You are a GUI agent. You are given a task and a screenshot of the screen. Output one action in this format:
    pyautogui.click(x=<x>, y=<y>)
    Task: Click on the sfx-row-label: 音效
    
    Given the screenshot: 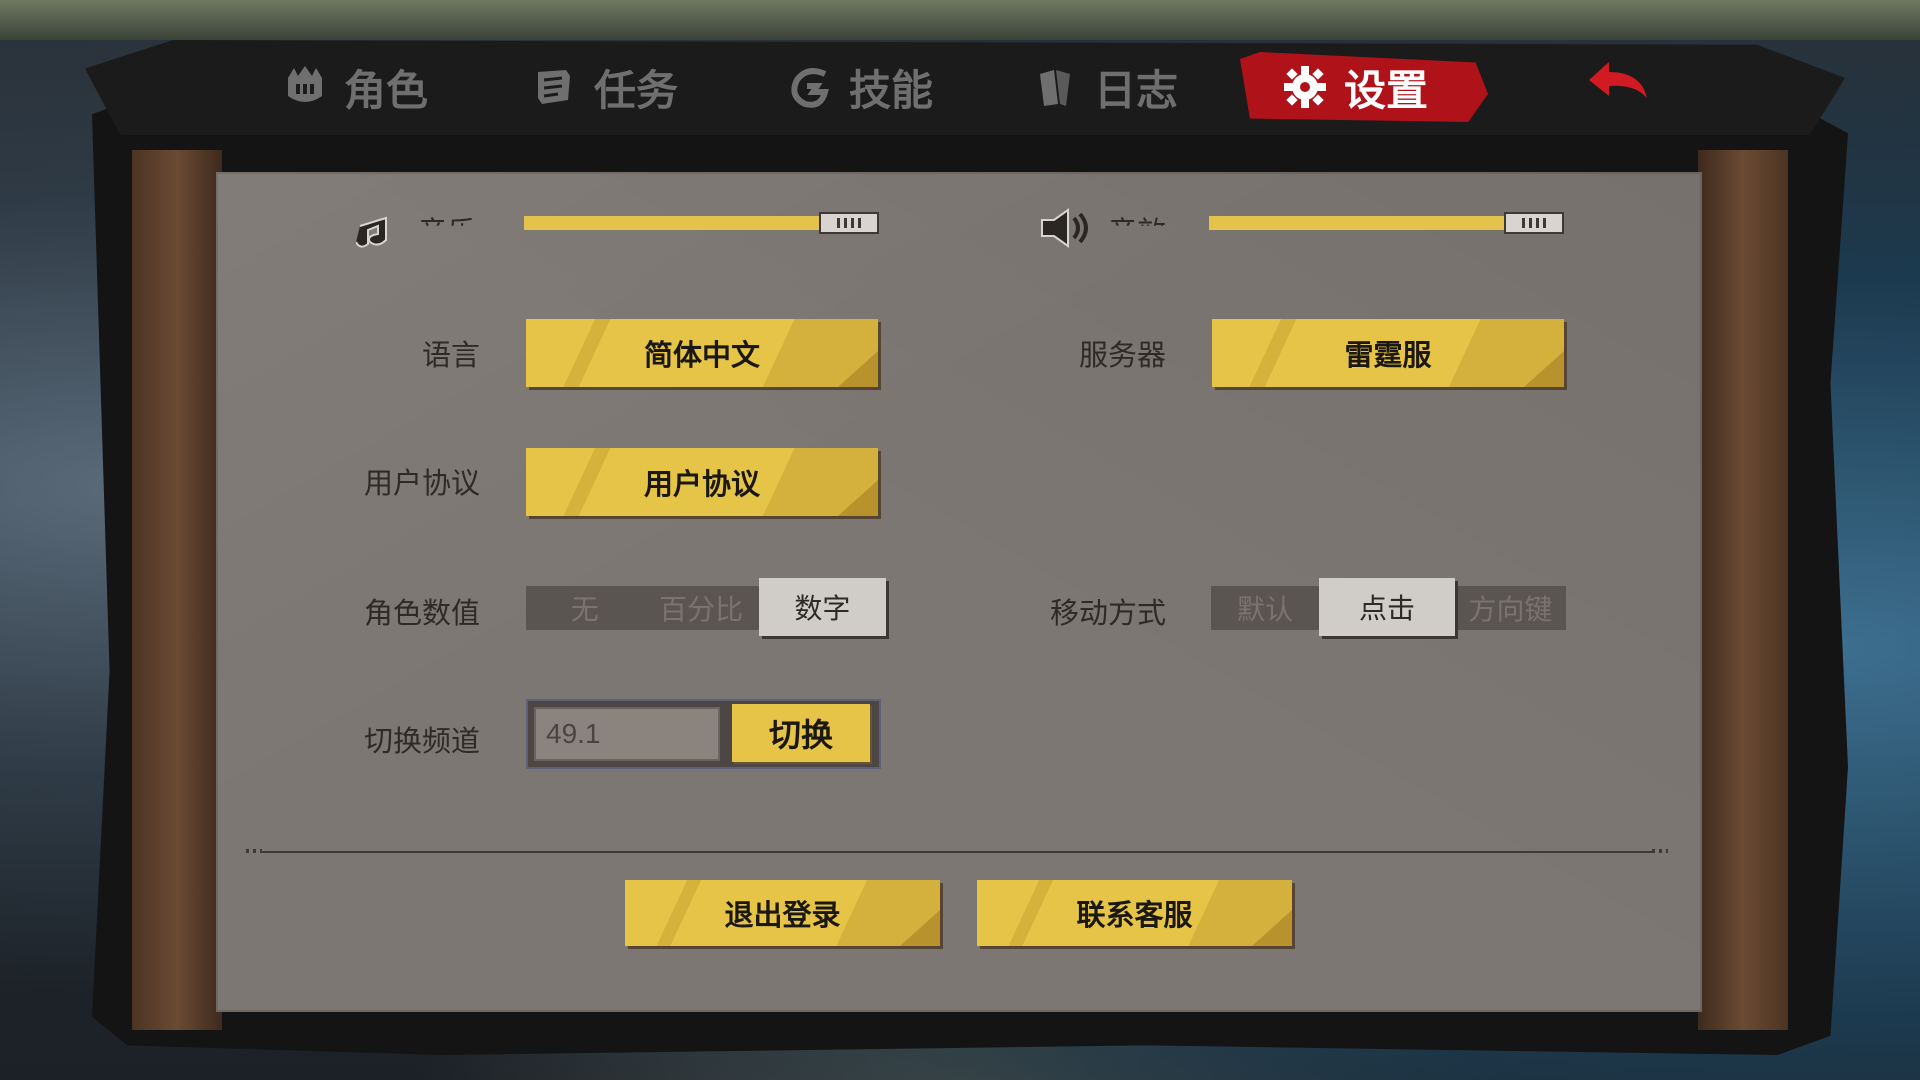 What is the action you would take?
    pyautogui.click(x=1103, y=230)
    